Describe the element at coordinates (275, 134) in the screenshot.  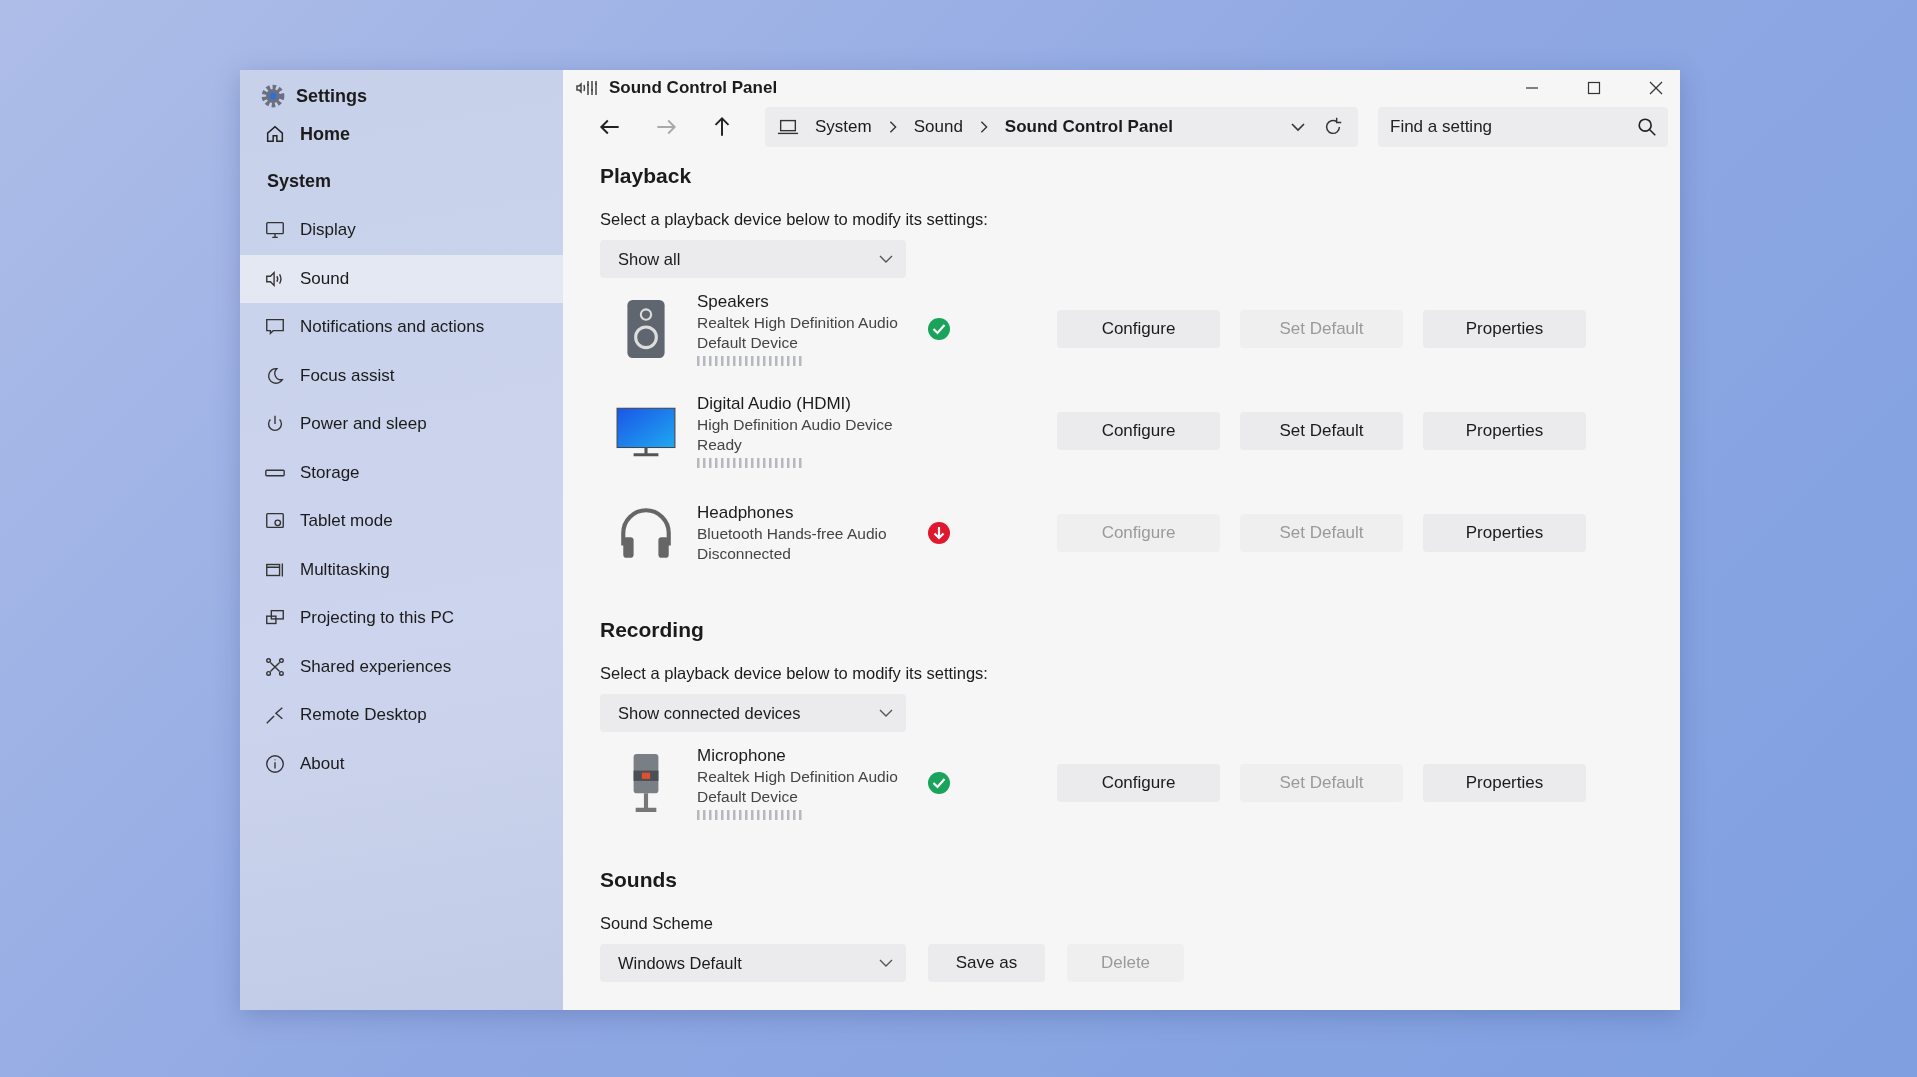
I see `home-icon` at that location.